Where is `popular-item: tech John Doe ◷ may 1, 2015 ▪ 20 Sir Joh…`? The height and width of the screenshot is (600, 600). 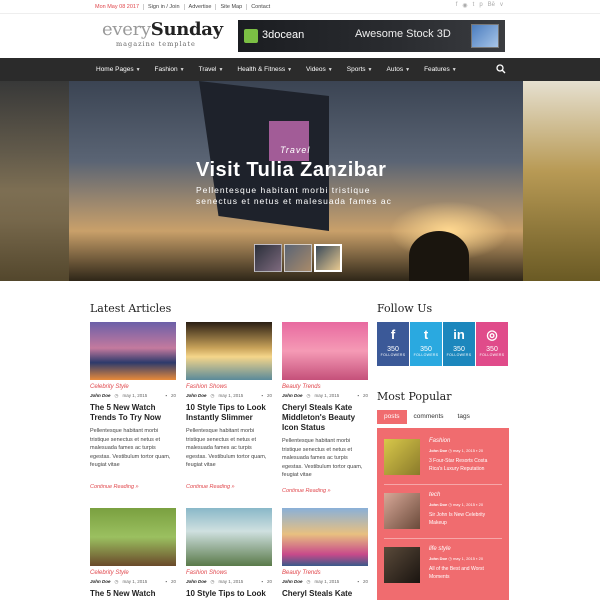 popular-item: tech John Doe ◷ may 1, 2015 ▪ 20 Sir Joh… is located at coordinates (443, 514).